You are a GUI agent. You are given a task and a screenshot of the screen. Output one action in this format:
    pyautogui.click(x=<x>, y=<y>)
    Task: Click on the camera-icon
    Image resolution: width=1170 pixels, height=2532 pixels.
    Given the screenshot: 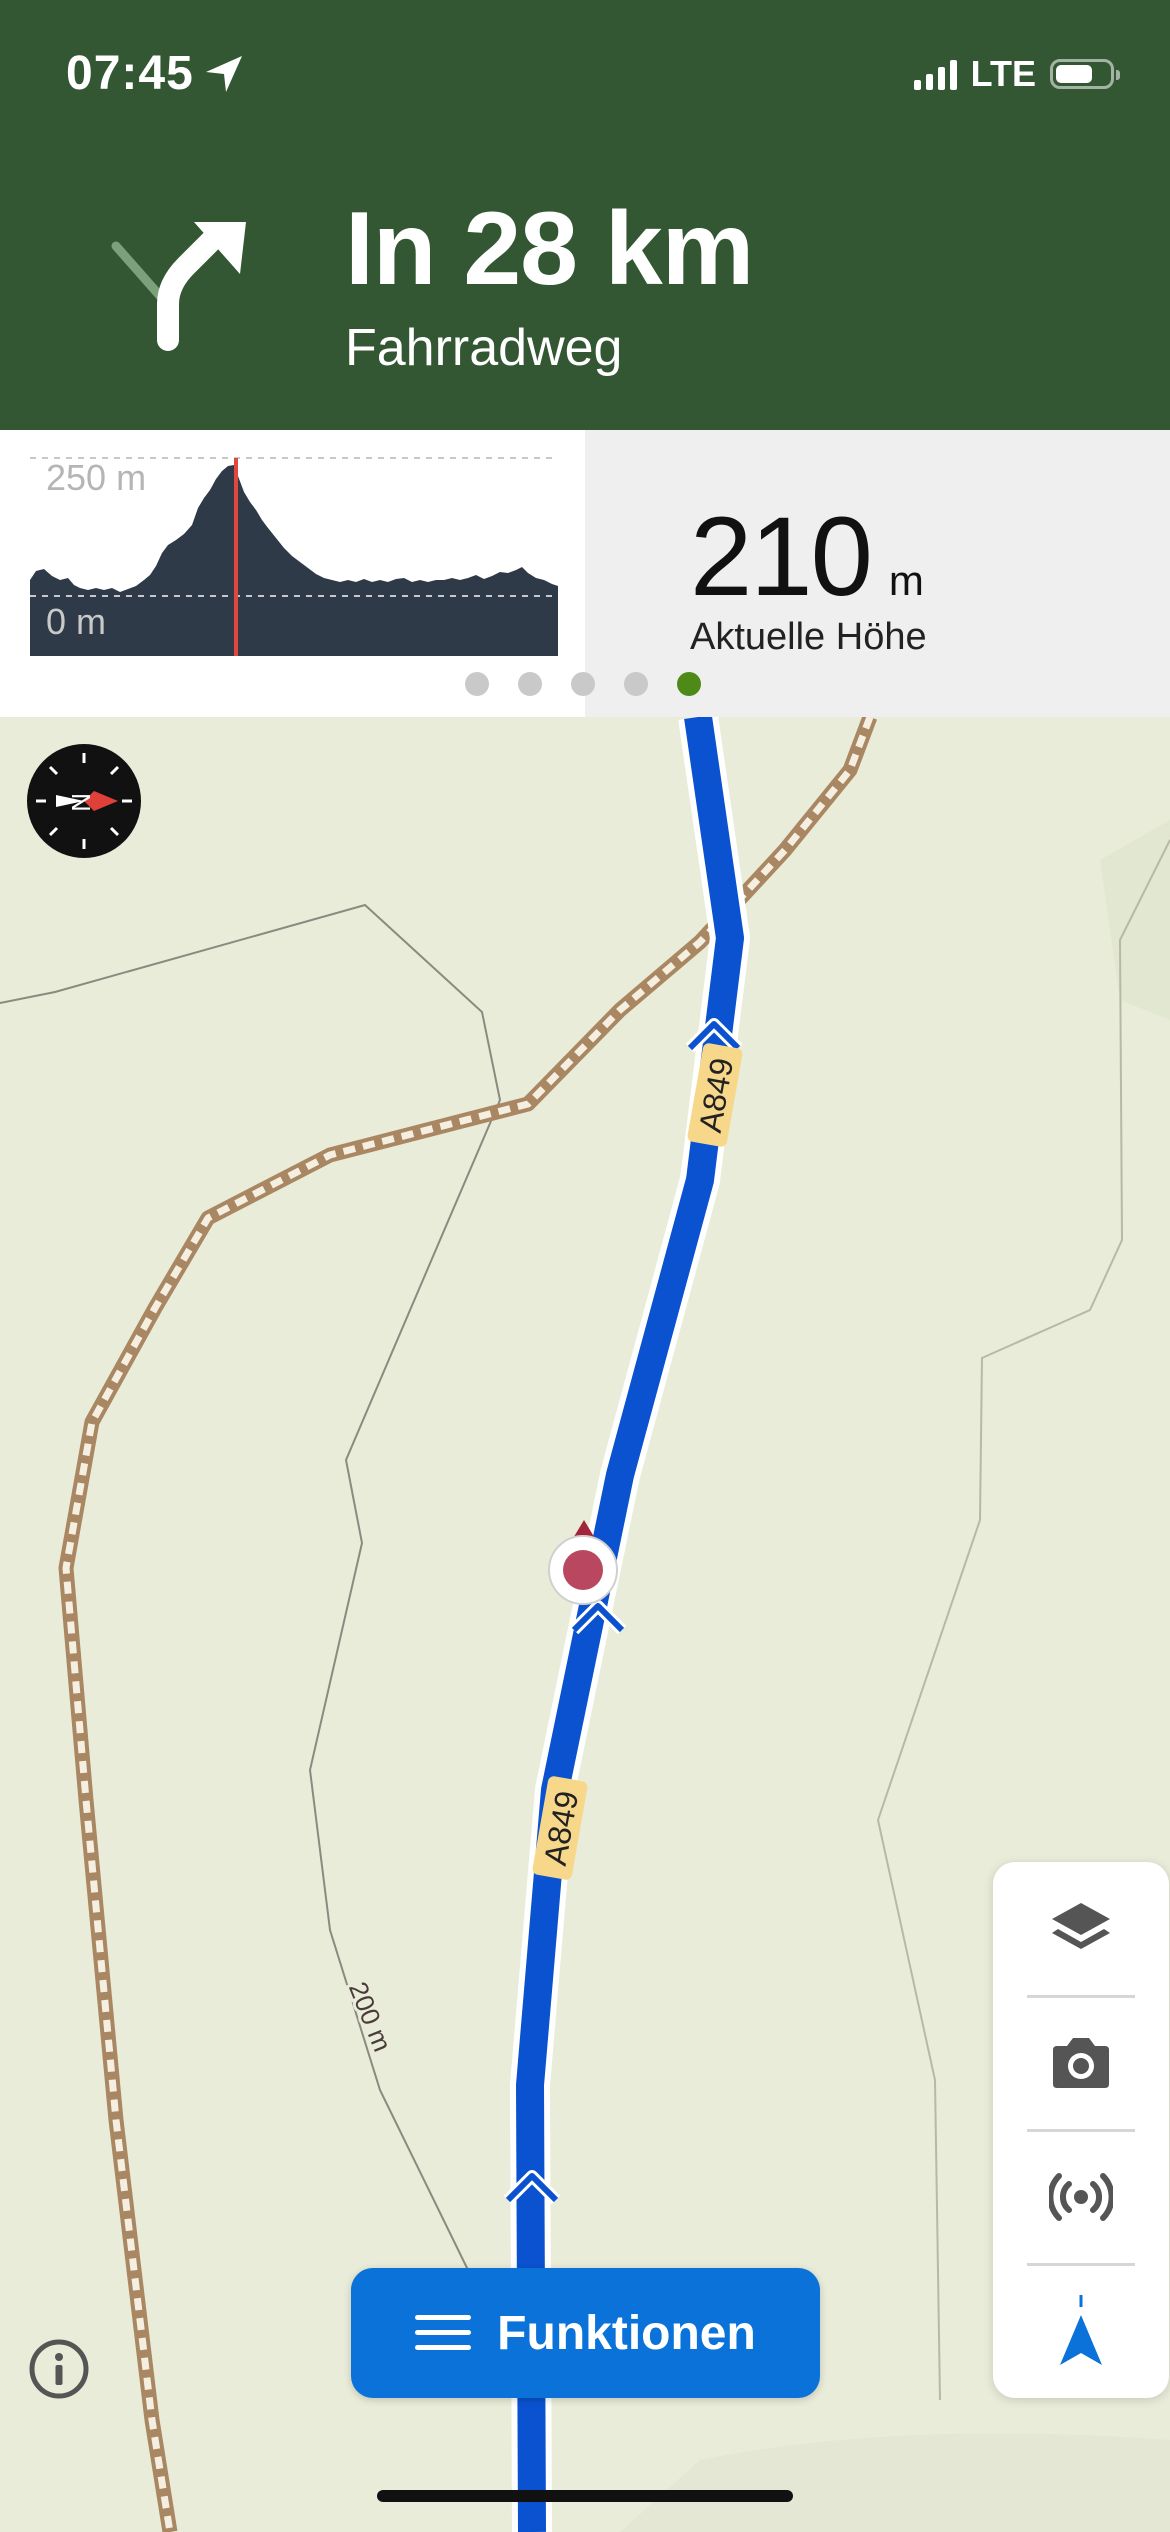 What is the action you would take?
    pyautogui.click(x=1081, y=2063)
    